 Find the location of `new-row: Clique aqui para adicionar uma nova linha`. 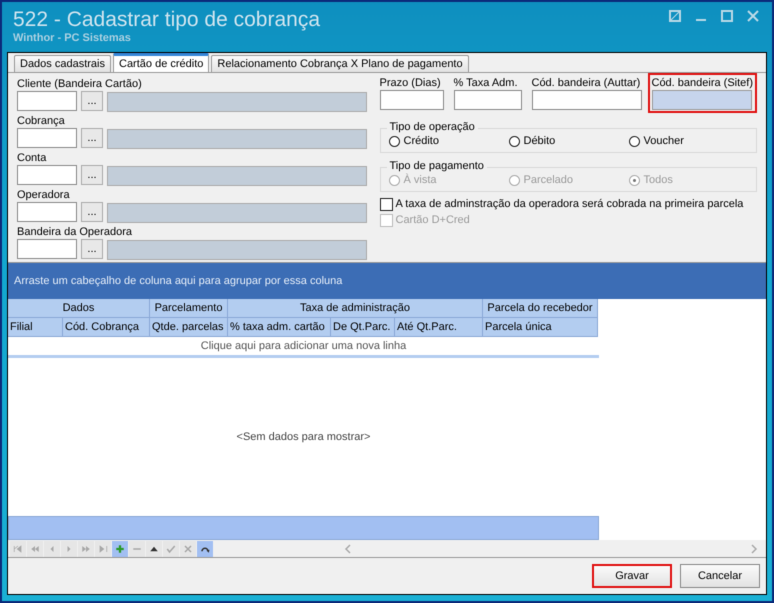

new-row: Clique aqui para adicionar uma nova linha is located at coordinates (303, 347).